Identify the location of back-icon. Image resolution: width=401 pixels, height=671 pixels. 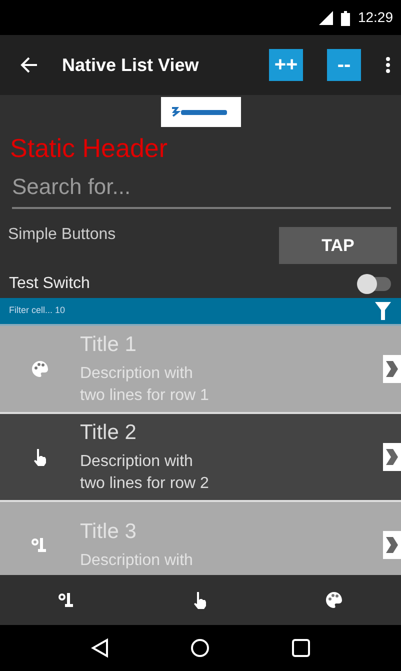
(99, 648).